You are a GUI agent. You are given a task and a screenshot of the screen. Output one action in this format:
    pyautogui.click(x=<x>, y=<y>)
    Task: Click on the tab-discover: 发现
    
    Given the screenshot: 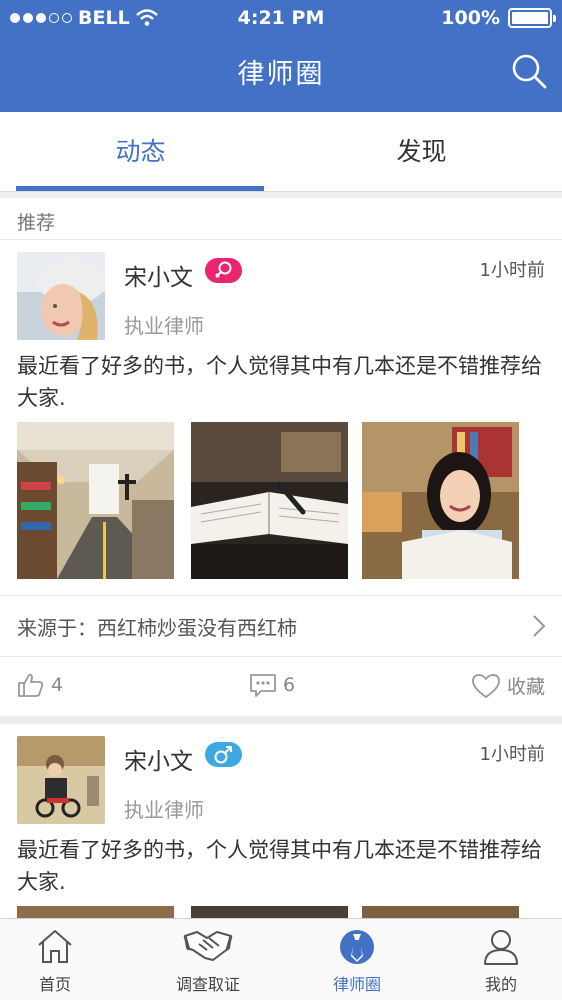 What is the action you would take?
    pyautogui.click(x=421, y=152)
    